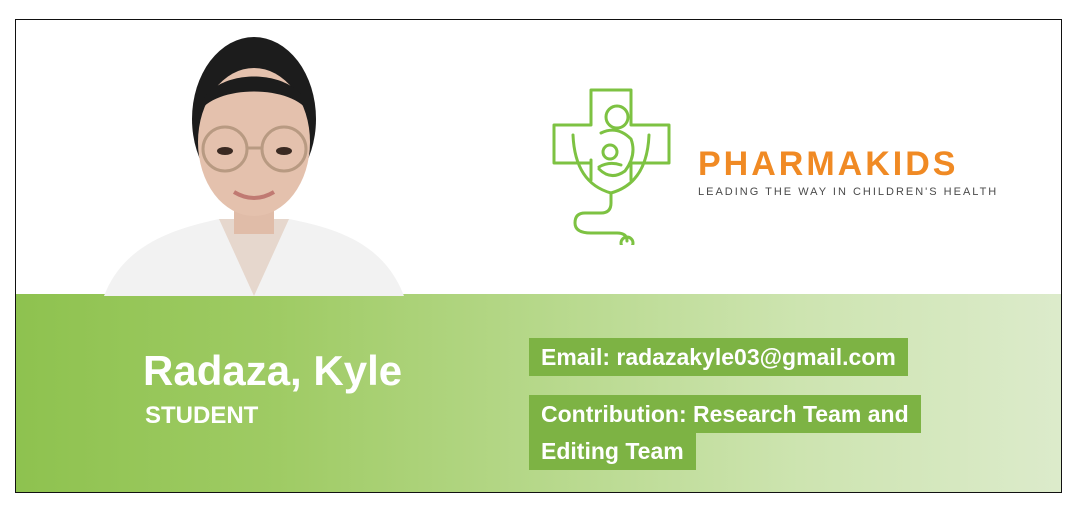 Image resolution: width=1082 pixels, height=510 pixels. Describe the element at coordinates (828, 164) in the screenshot. I see `brand-name: PHARMAKIDS` at that location.